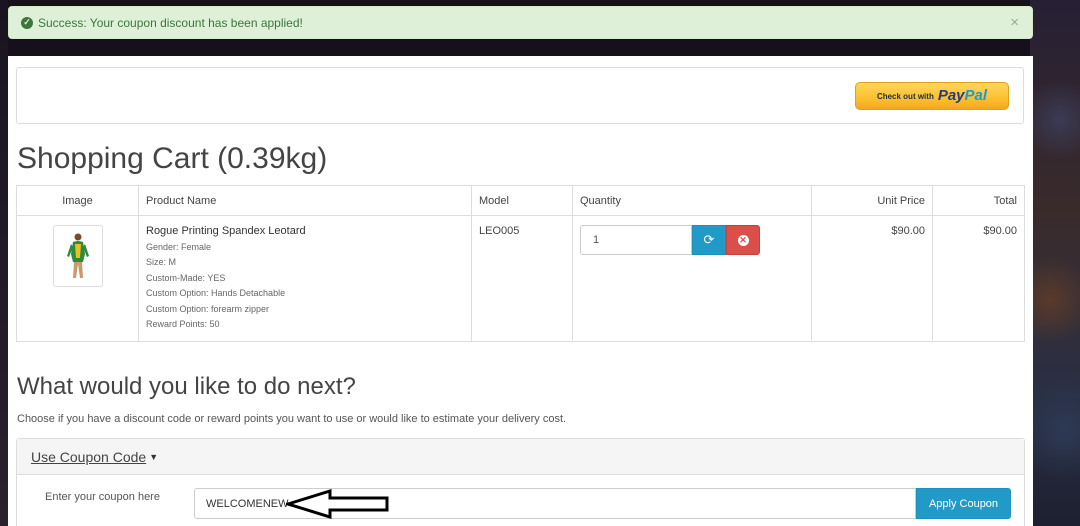 This screenshot has width=1080, height=526. What do you see at coordinates (692, 278) in the screenshot?
I see `quantity-cell: ⟳ ✕` at bounding box center [692, 278].